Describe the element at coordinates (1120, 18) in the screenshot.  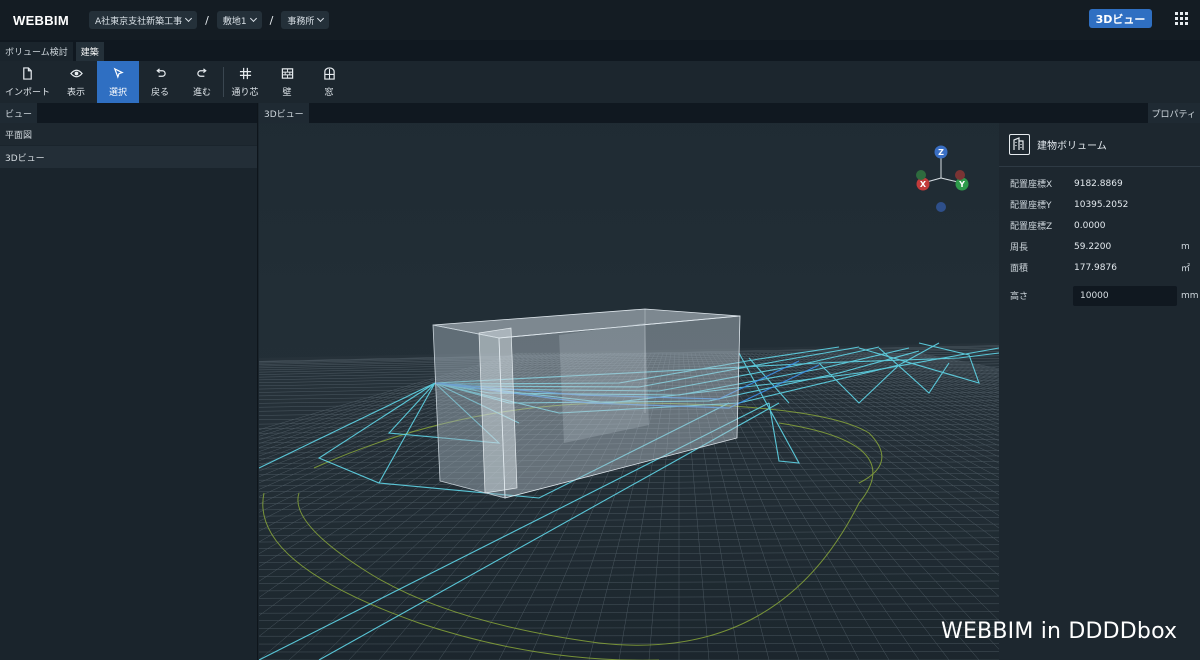
I see `view-mode-badge: 3Dビュー` at that location.